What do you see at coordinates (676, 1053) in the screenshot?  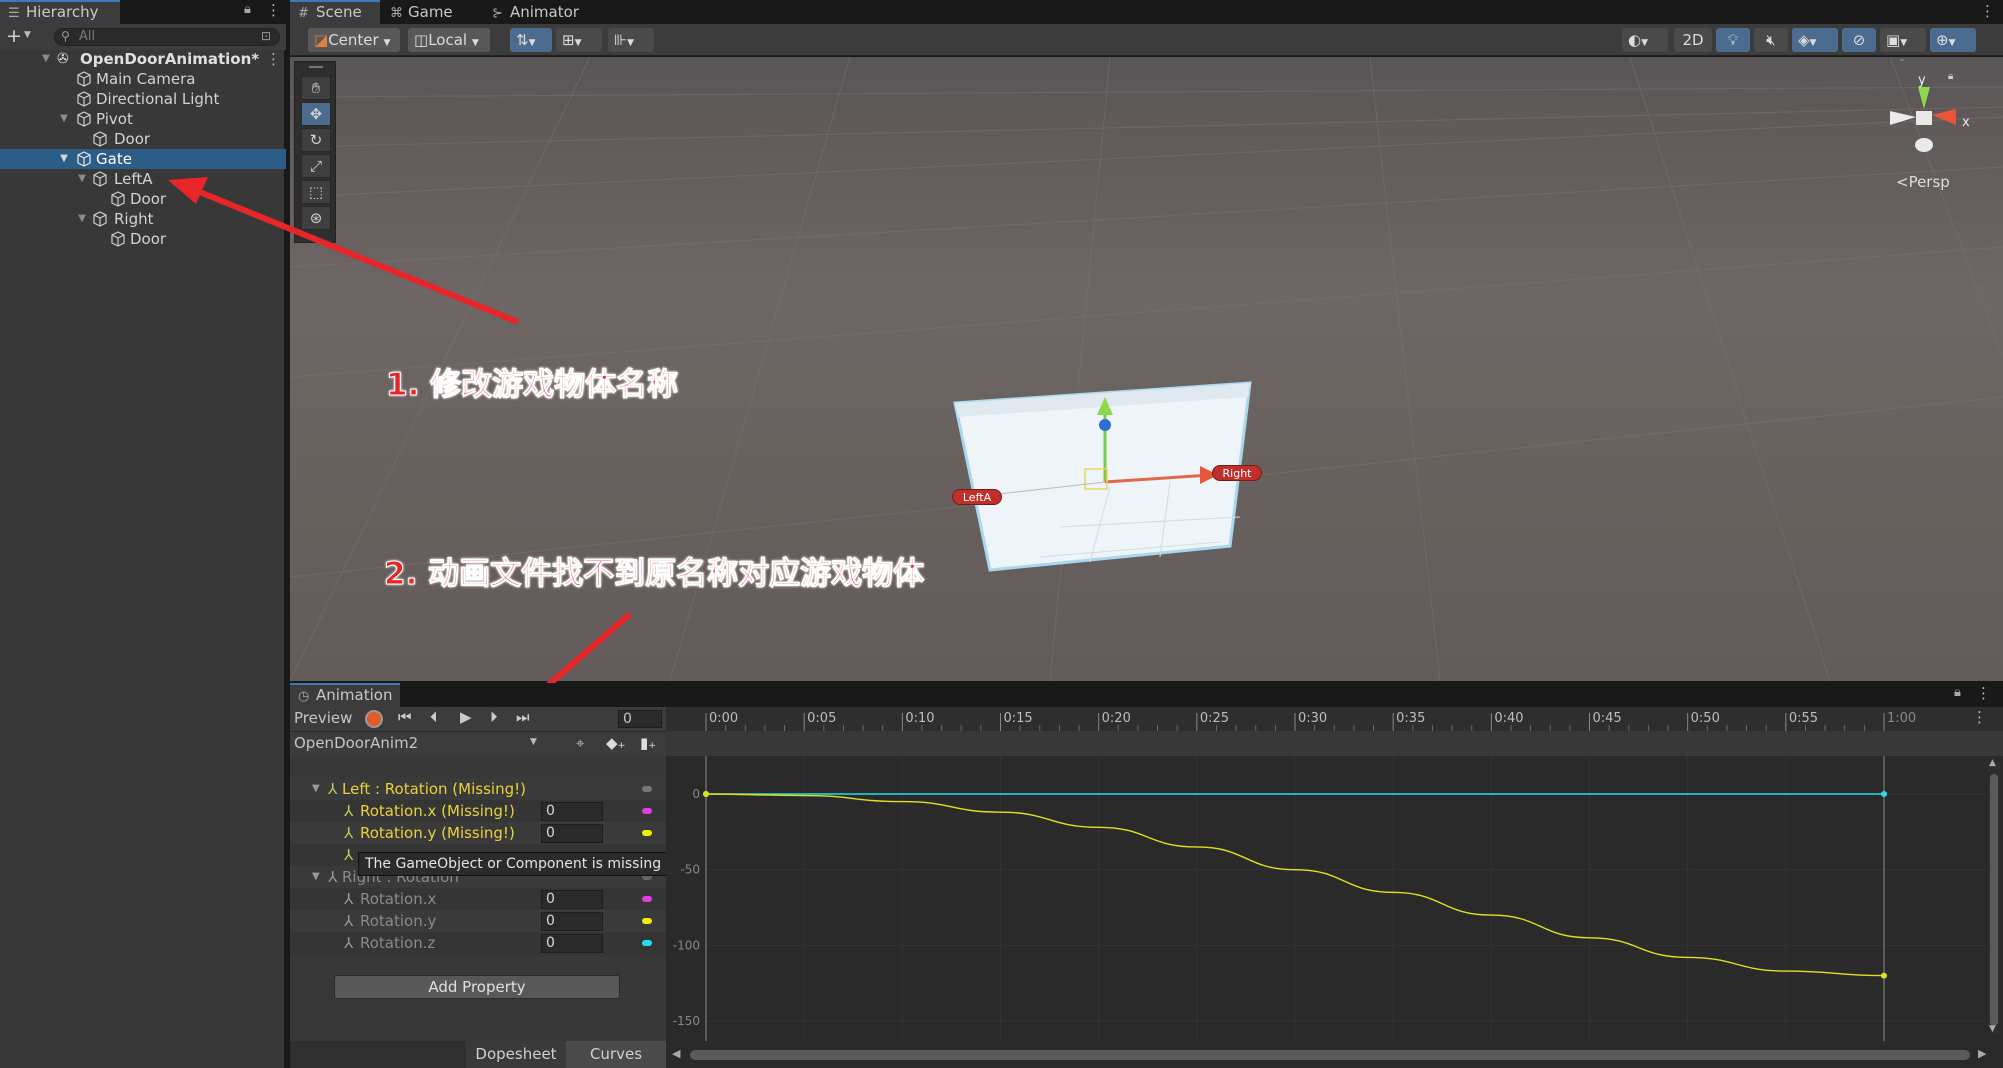 I see `scroll-left-icon: ◀` at bounding box center [676, 1053].